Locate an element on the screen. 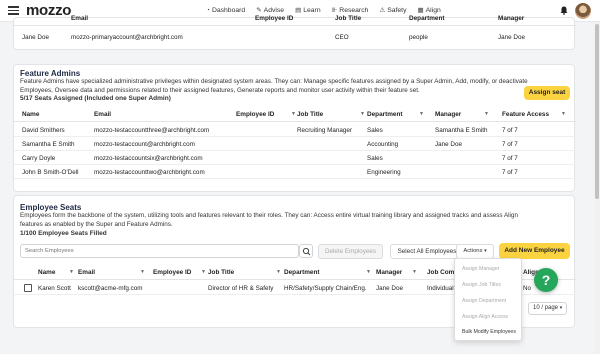  menu-item-bulk-modify: Bulk Modify Employees is located at coordinates (489, 332).